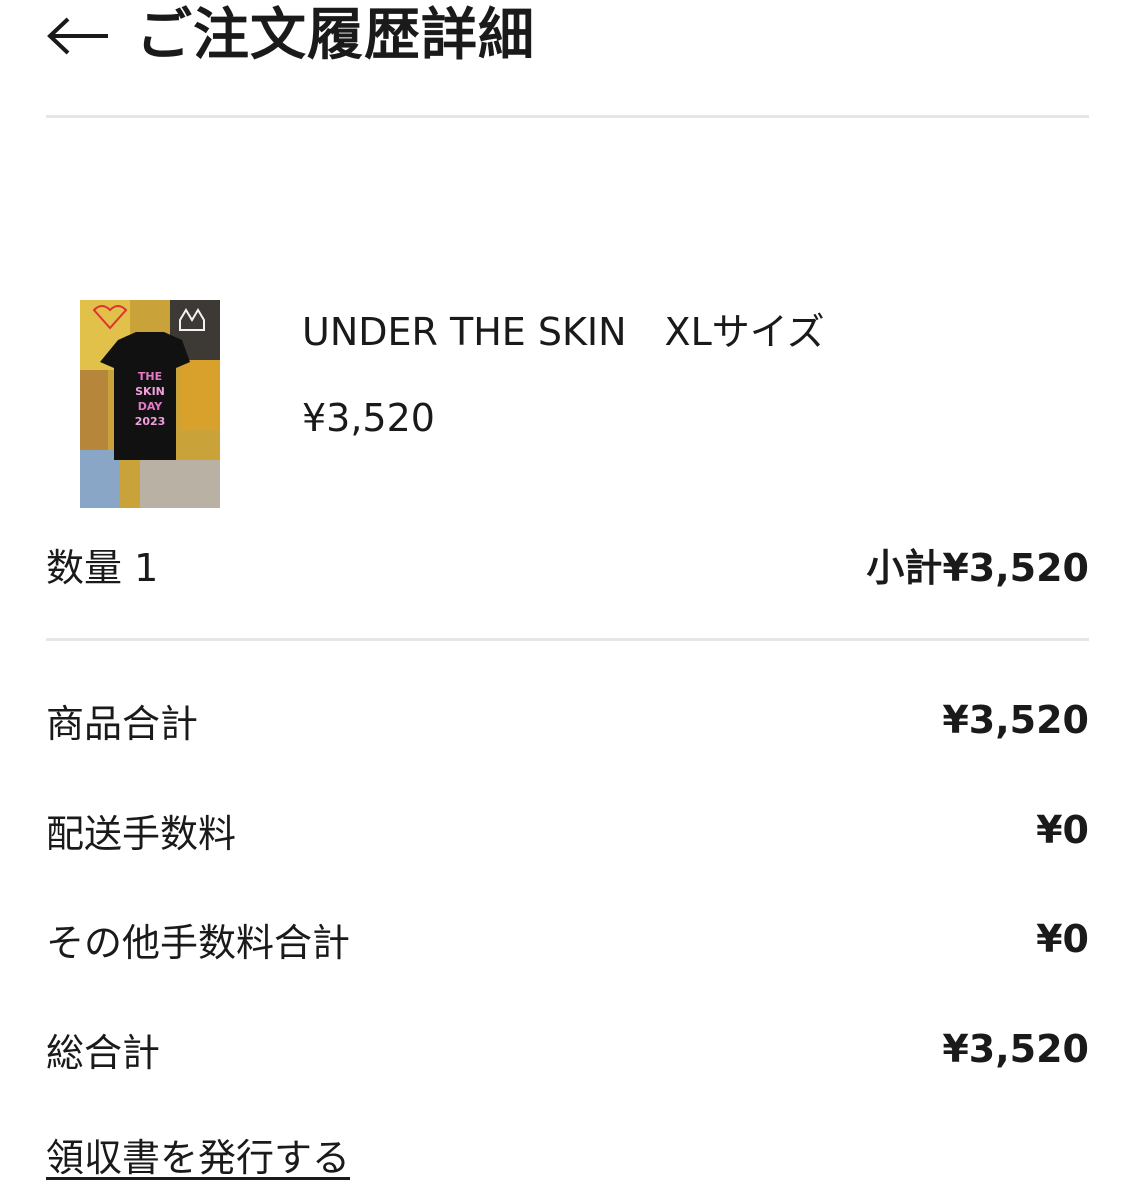  Describe the element at coordinates (567, 36) in the screenshot. I see `header: ご注文履歴詳細` at that location.